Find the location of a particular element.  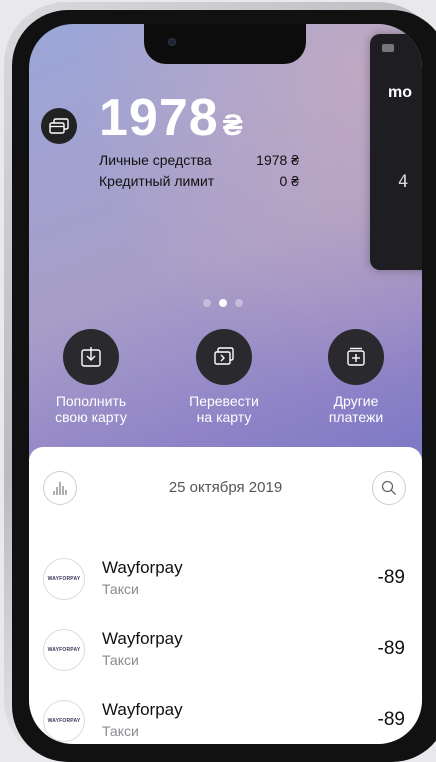

search-button is located at coordinates (389, 488).